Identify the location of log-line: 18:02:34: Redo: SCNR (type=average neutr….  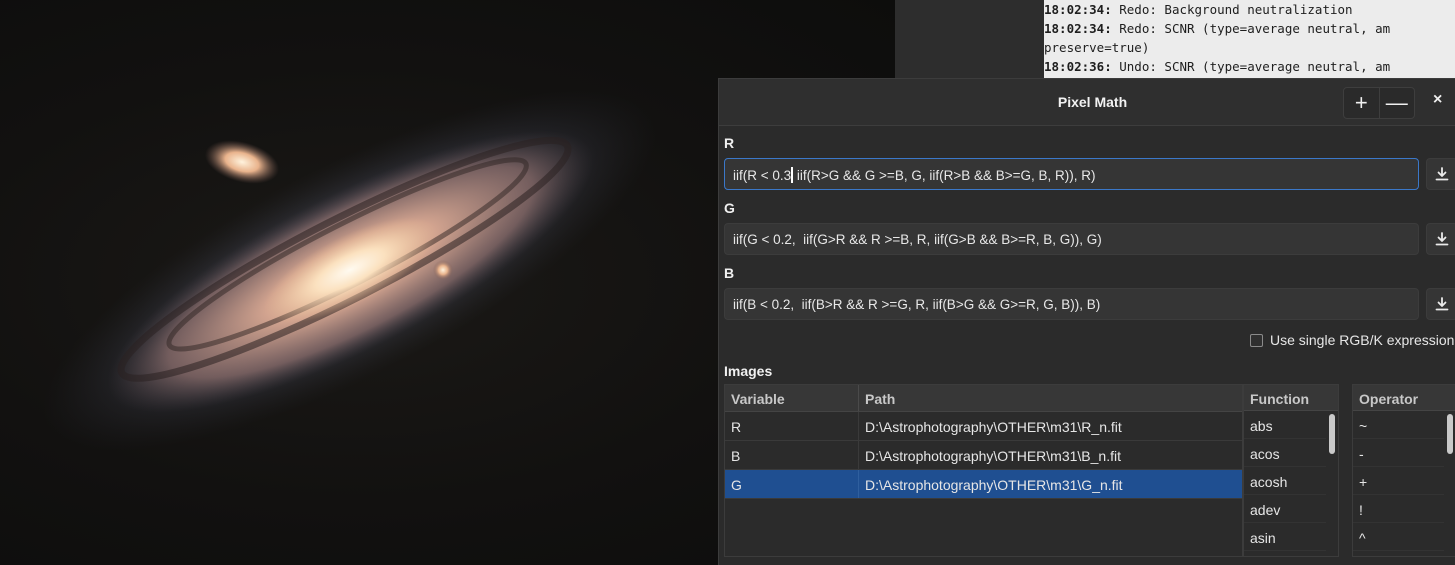
(1217, 28).